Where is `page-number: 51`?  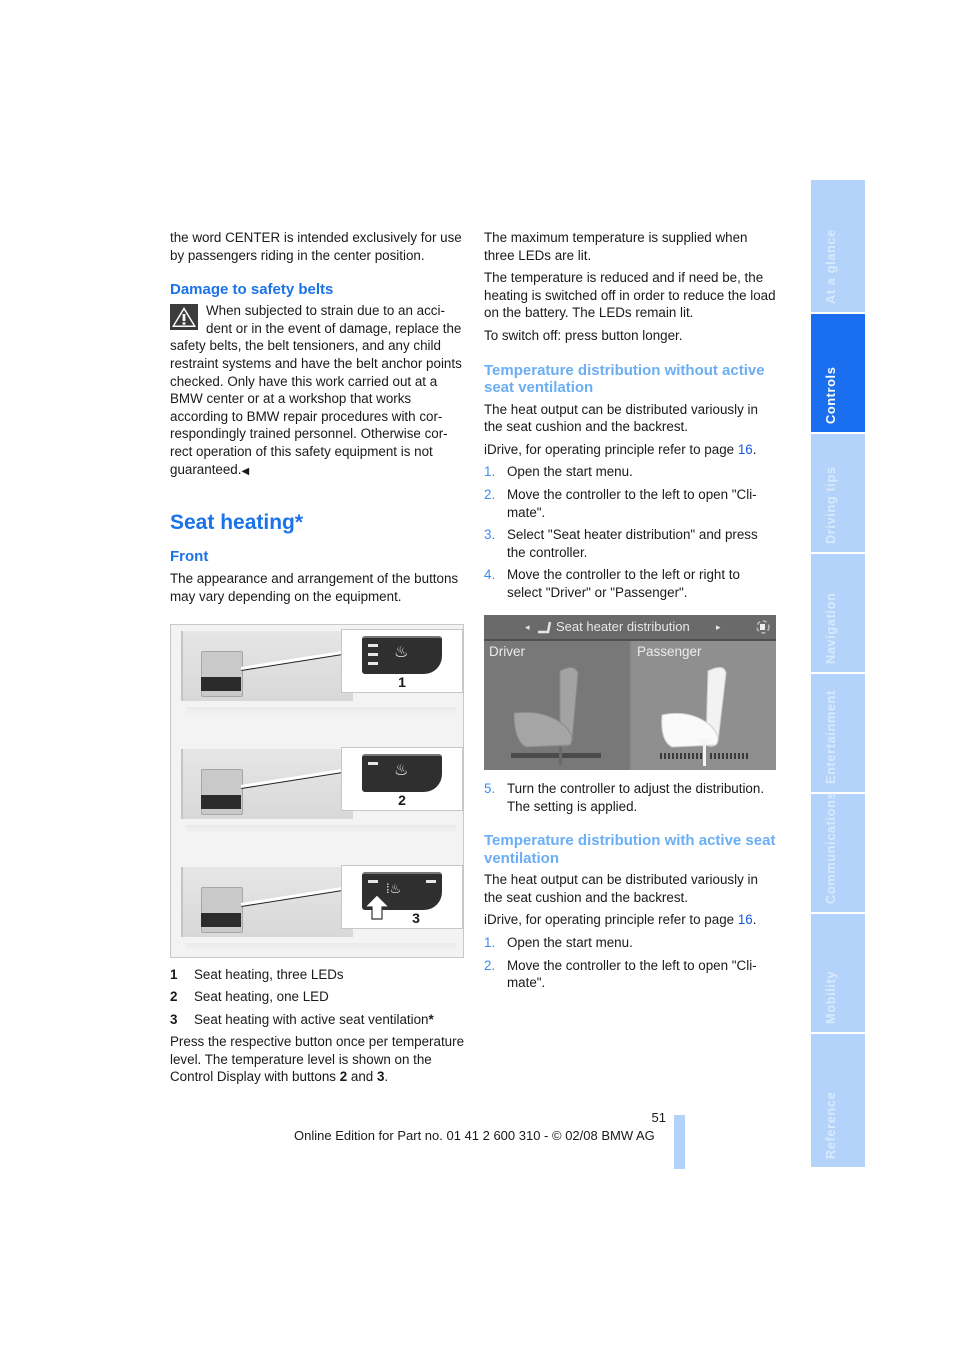
page-number: 51 is located at coordinates (658, 1117).